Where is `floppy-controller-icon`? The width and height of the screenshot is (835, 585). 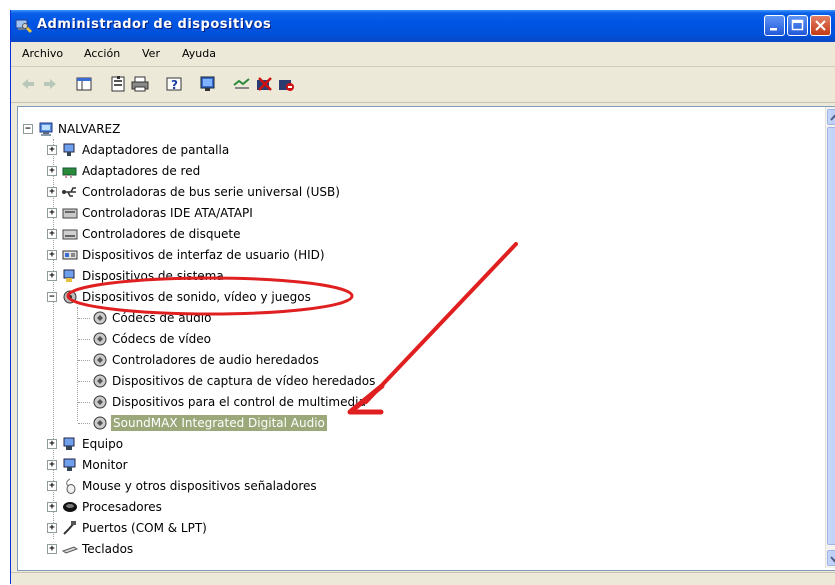
floppy-controller-icon is located at coordinates (70, 234).